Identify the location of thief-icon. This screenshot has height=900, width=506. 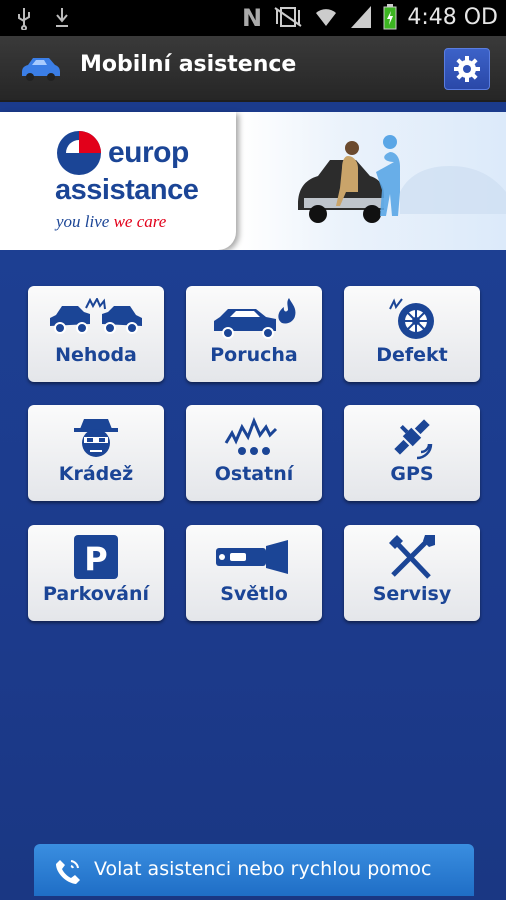
(96, 438).